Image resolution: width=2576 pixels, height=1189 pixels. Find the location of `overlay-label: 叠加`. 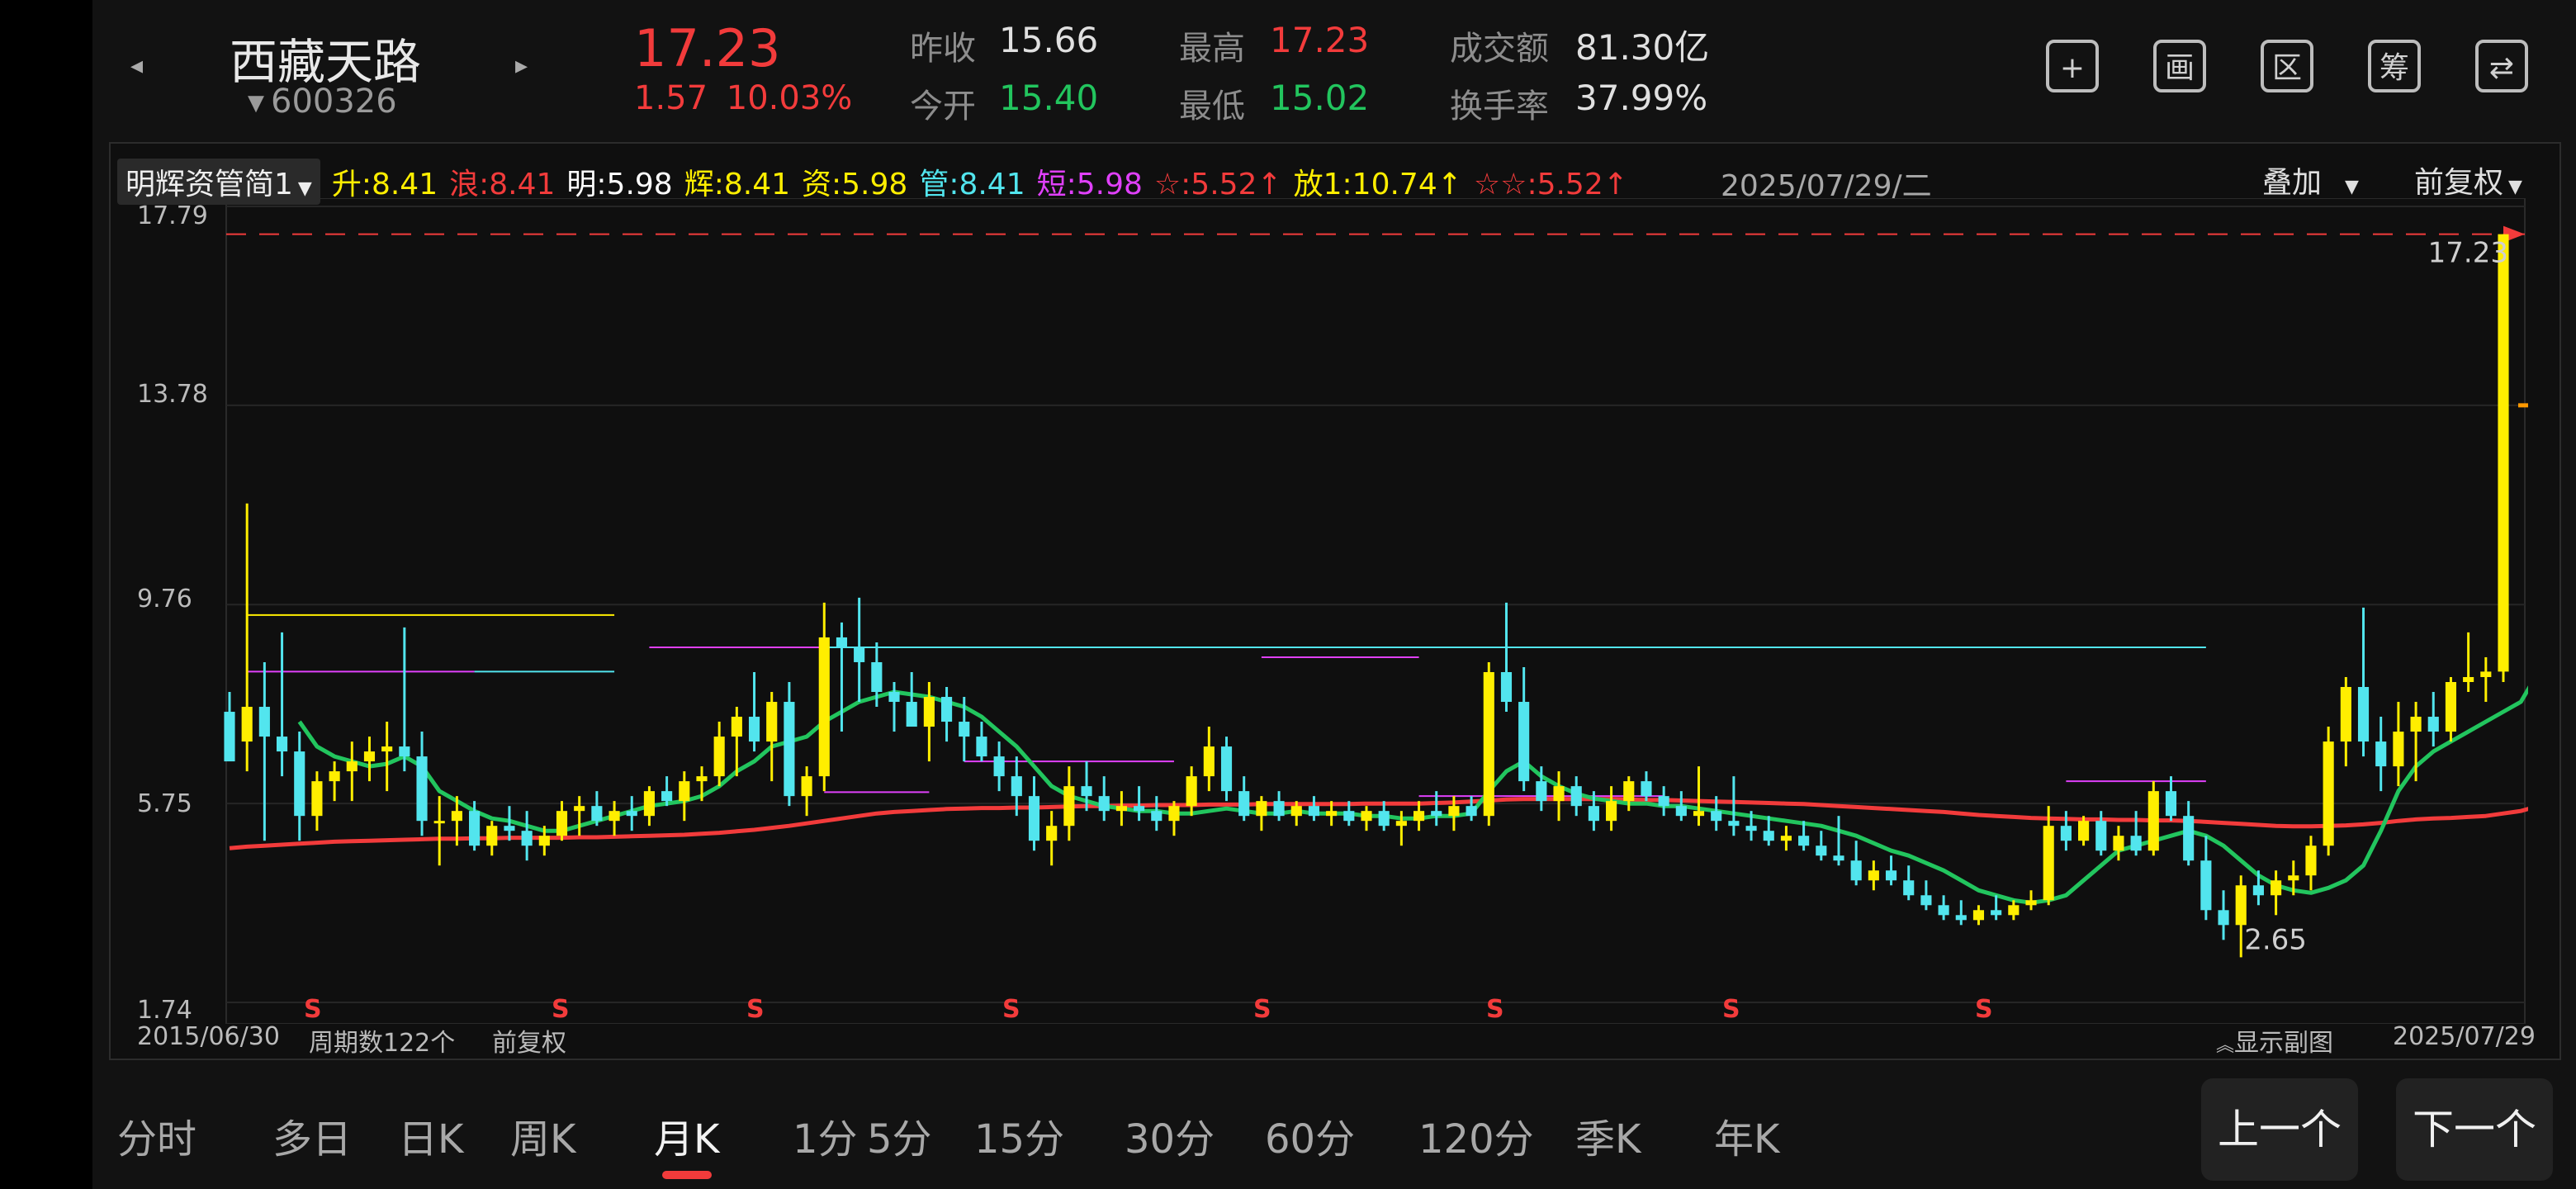

overlay-label: 叠加 is located at coordinates (2292, 183).